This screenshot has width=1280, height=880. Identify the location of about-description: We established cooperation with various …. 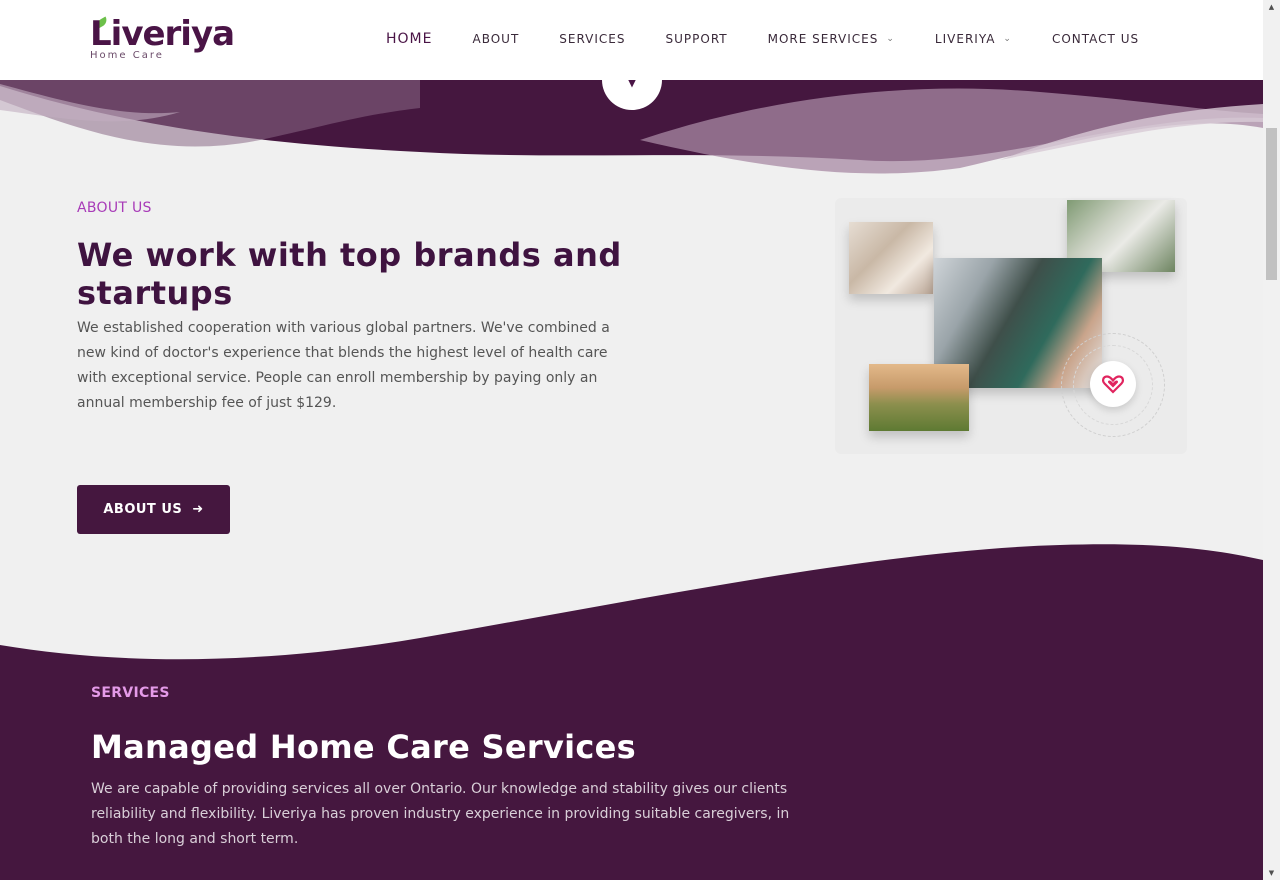
(343, 365).